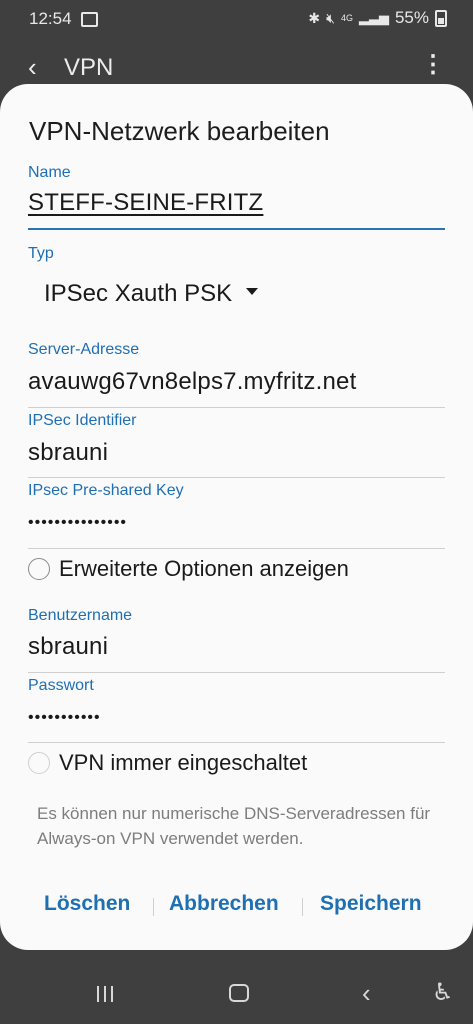 The image size is (473, 1024). What do you see at coordinates (61, 685) in the screenshot?
I see `password-label: Passwort` at bounding box center [61, 685].